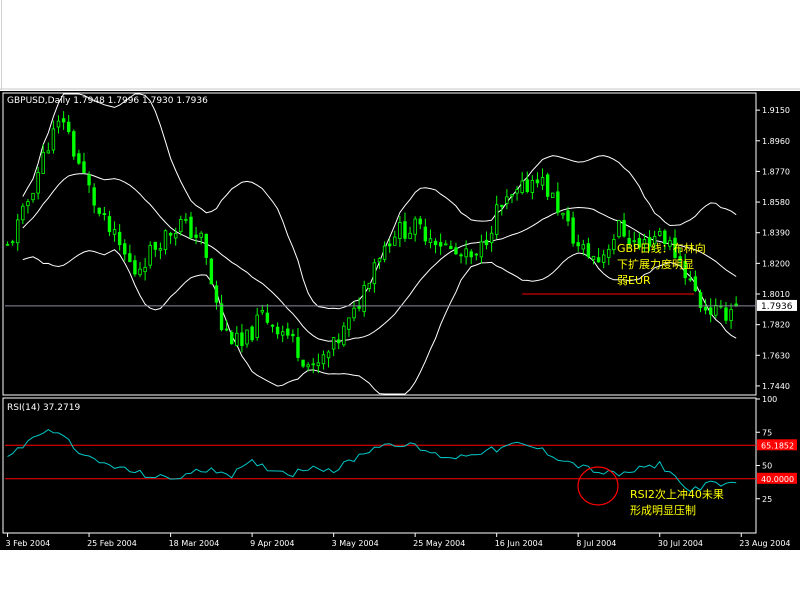 Image resolution: width=800 pixels, height=600 pixels. Describe the element at coordinates (519, 543) in the screenshot. I see `x-tick-label: 16 Jun 2004` at that location.